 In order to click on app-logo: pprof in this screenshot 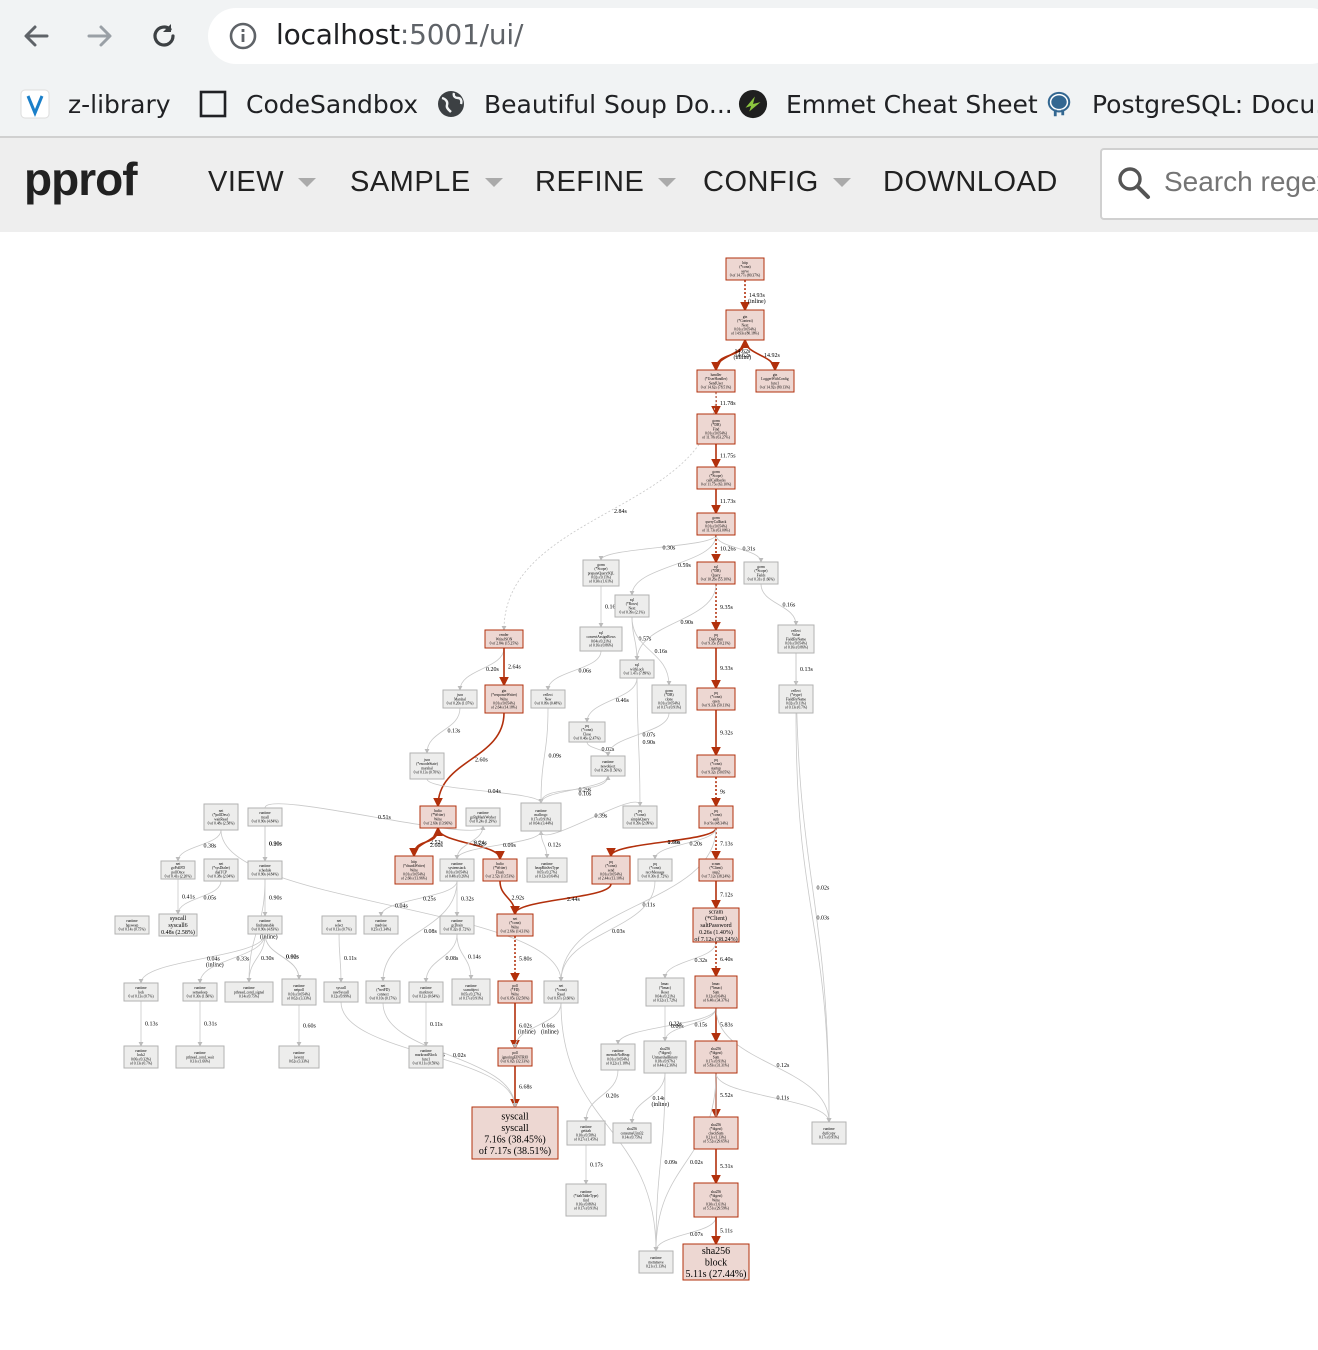, I will do `click(81, 179)`.